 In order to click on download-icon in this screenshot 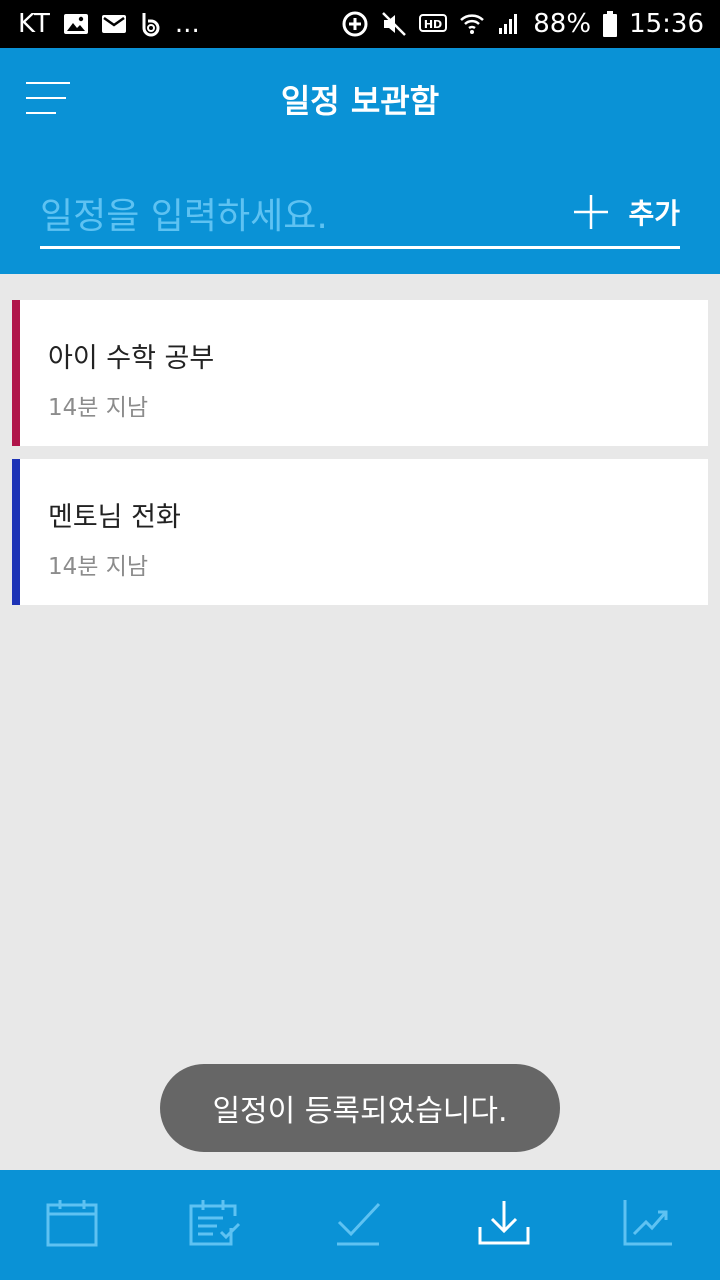, I will do `click(504, 1225)`.